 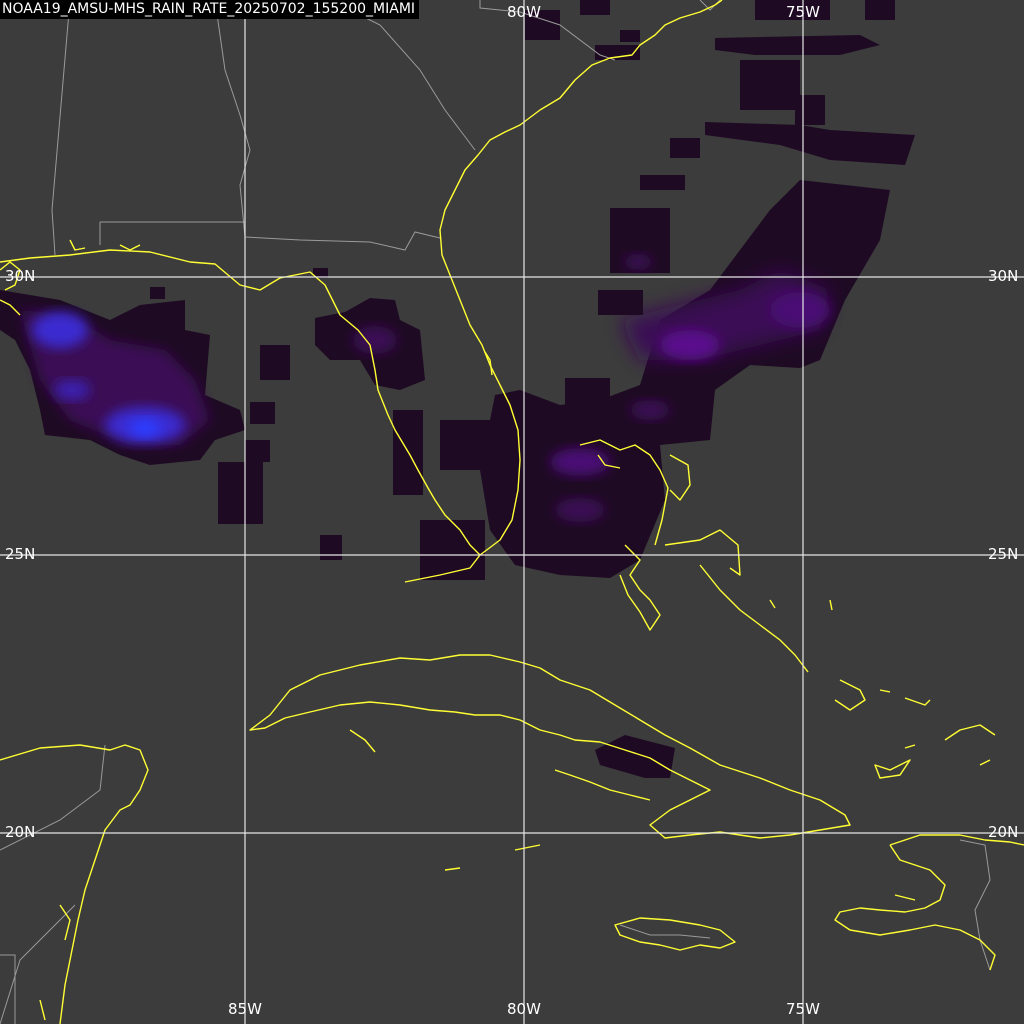 What do you see at coordinates (20, 276) in the screenshot?
I see `lat-label-left-30n: 30N` at bounding box center [20, 276].